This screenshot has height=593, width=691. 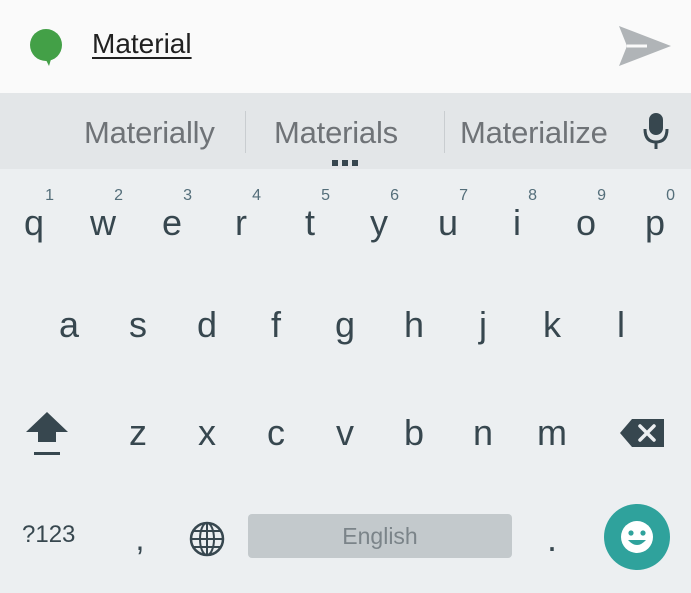 I want to click on key-m: m, so click(x=552, y=433).